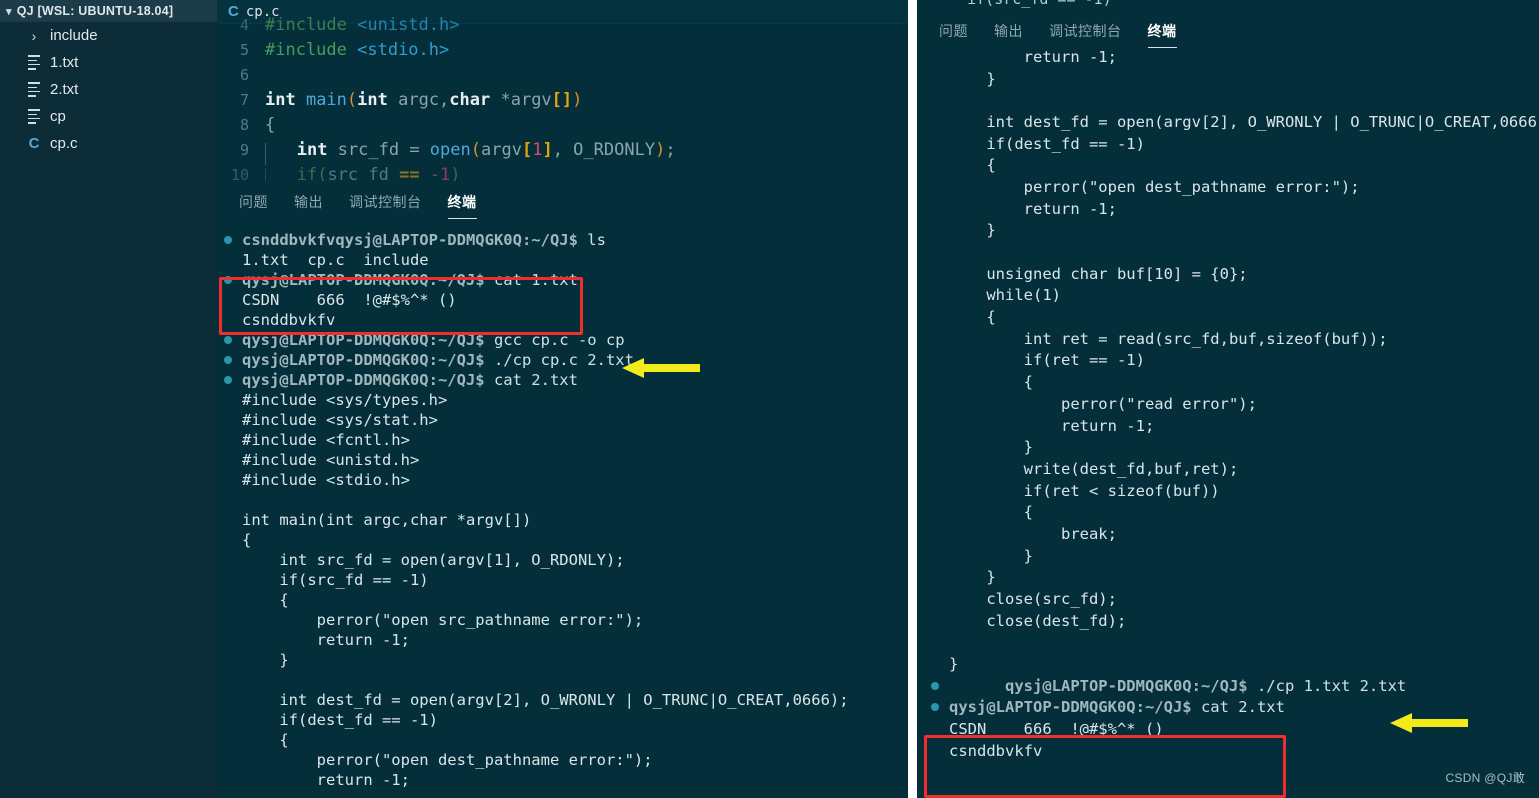 The width and height of the screenshot is (1539, 798). What do you see at coordinates (1235, 361) in the screenshot?
I see `terminal-output-line: if(ret == -1)` at bounding box center [1235, 361].